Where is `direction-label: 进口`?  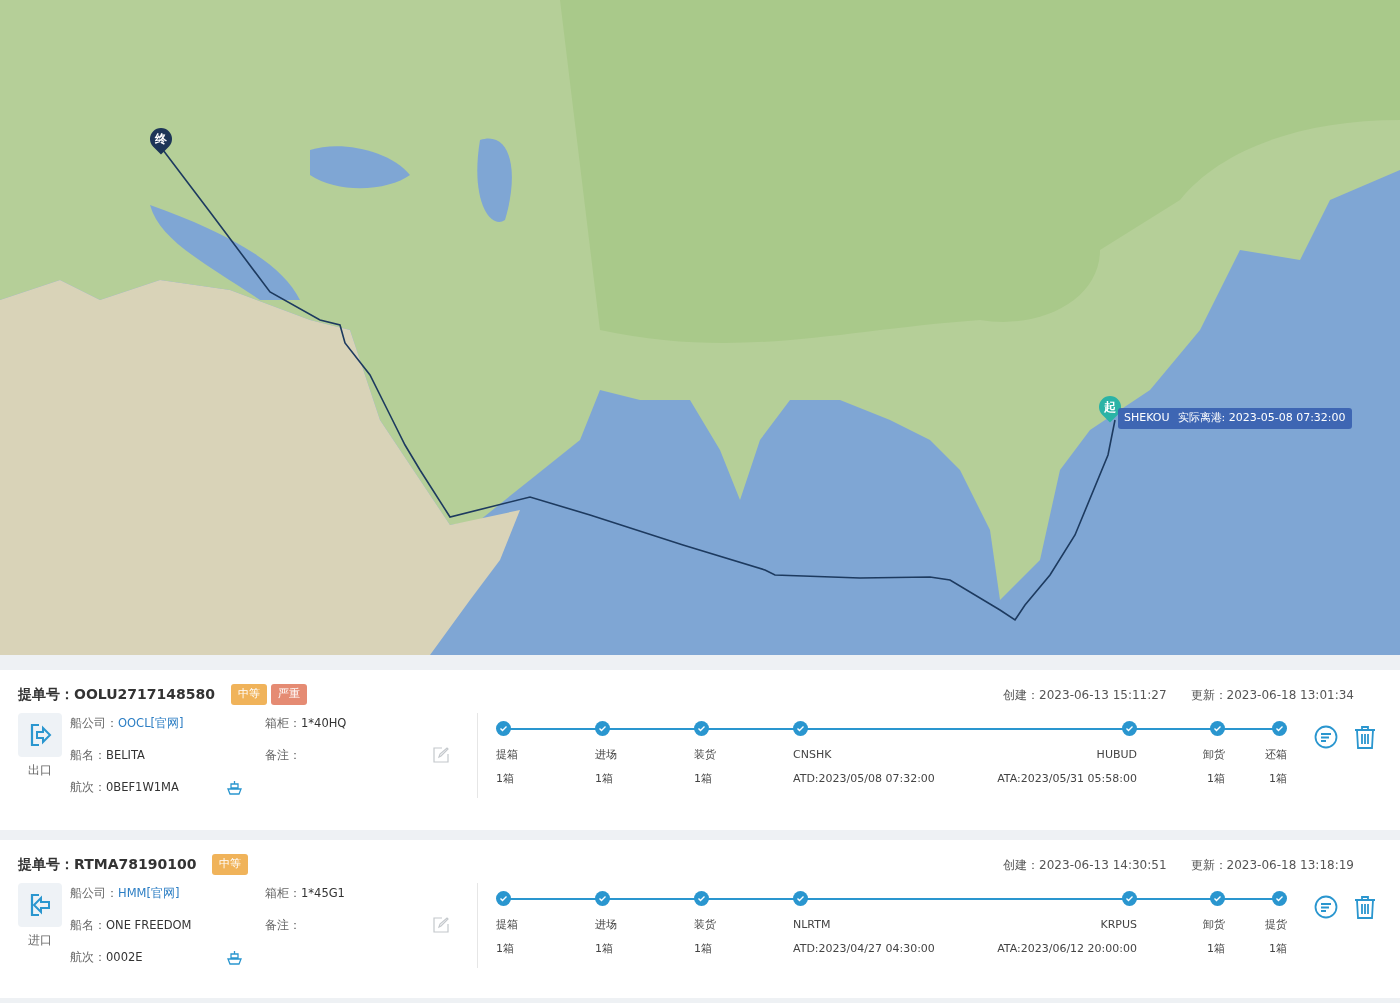 direction-label: 进口 is located at coordinates (40, 940).